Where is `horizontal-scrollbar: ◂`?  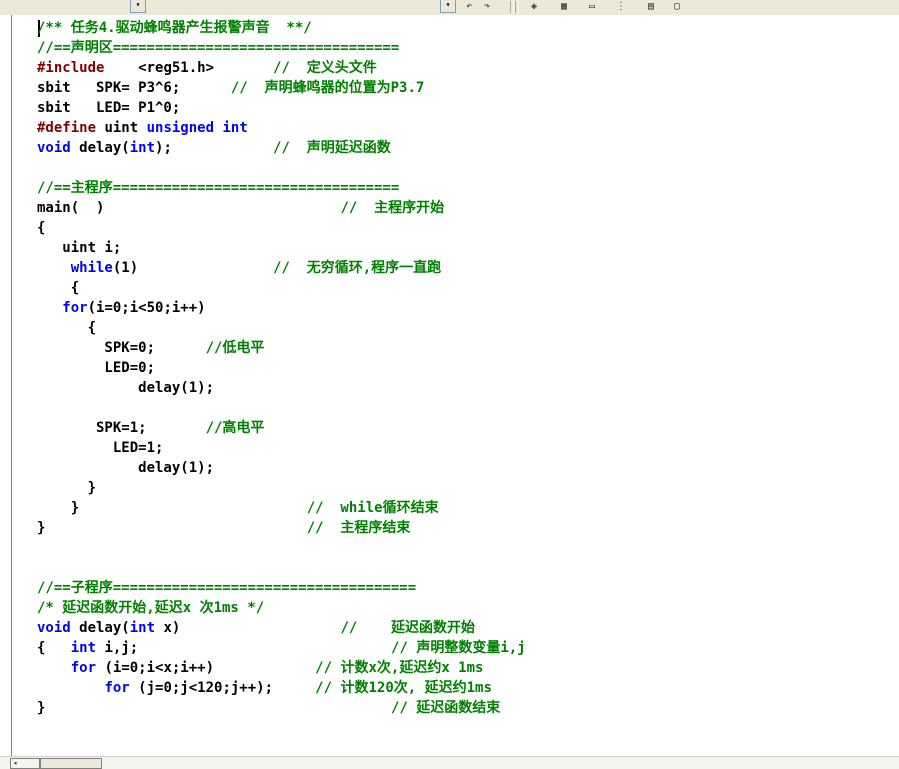 horizontal-scrollbar: ◂ is located at coordinates (449, 762).